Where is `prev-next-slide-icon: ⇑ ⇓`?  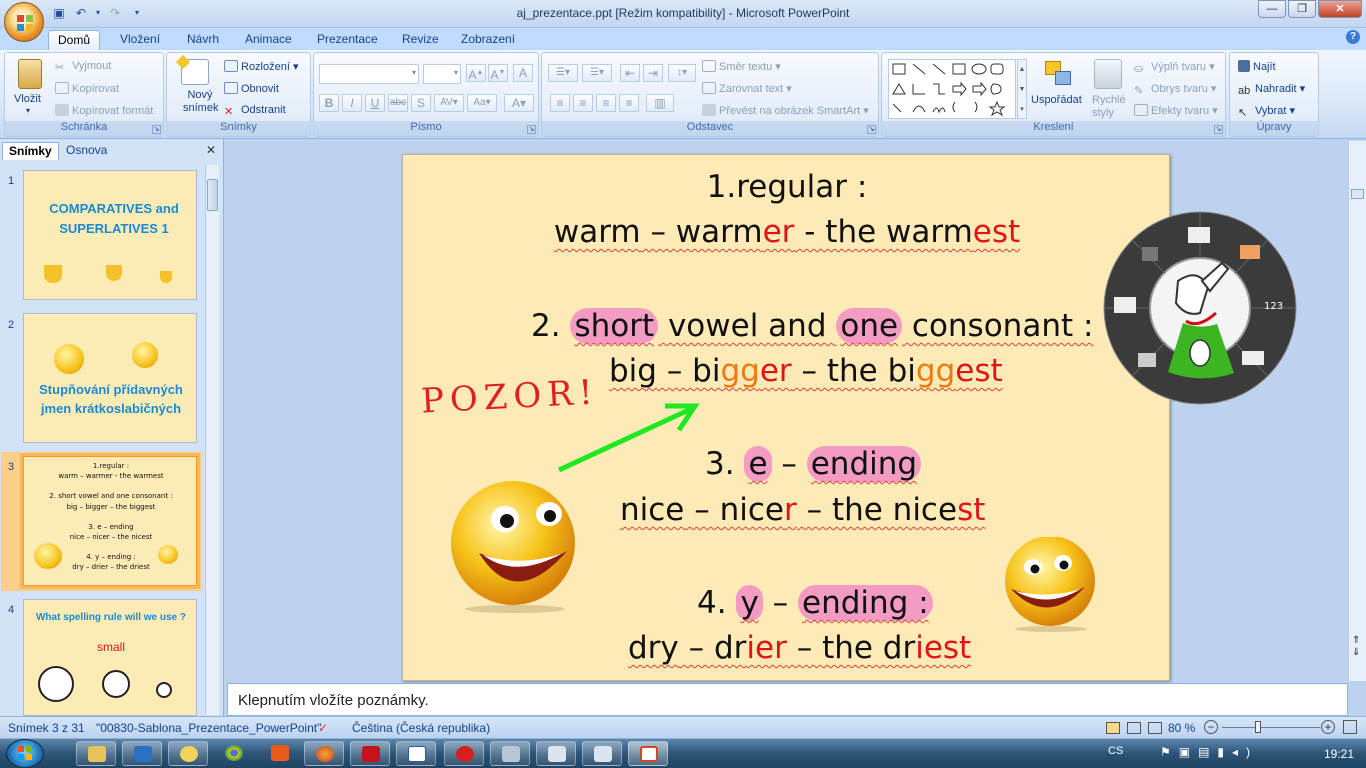 prev-next-slide-icon: ⇑ ⇓ is located at coordinates (1356, 647).